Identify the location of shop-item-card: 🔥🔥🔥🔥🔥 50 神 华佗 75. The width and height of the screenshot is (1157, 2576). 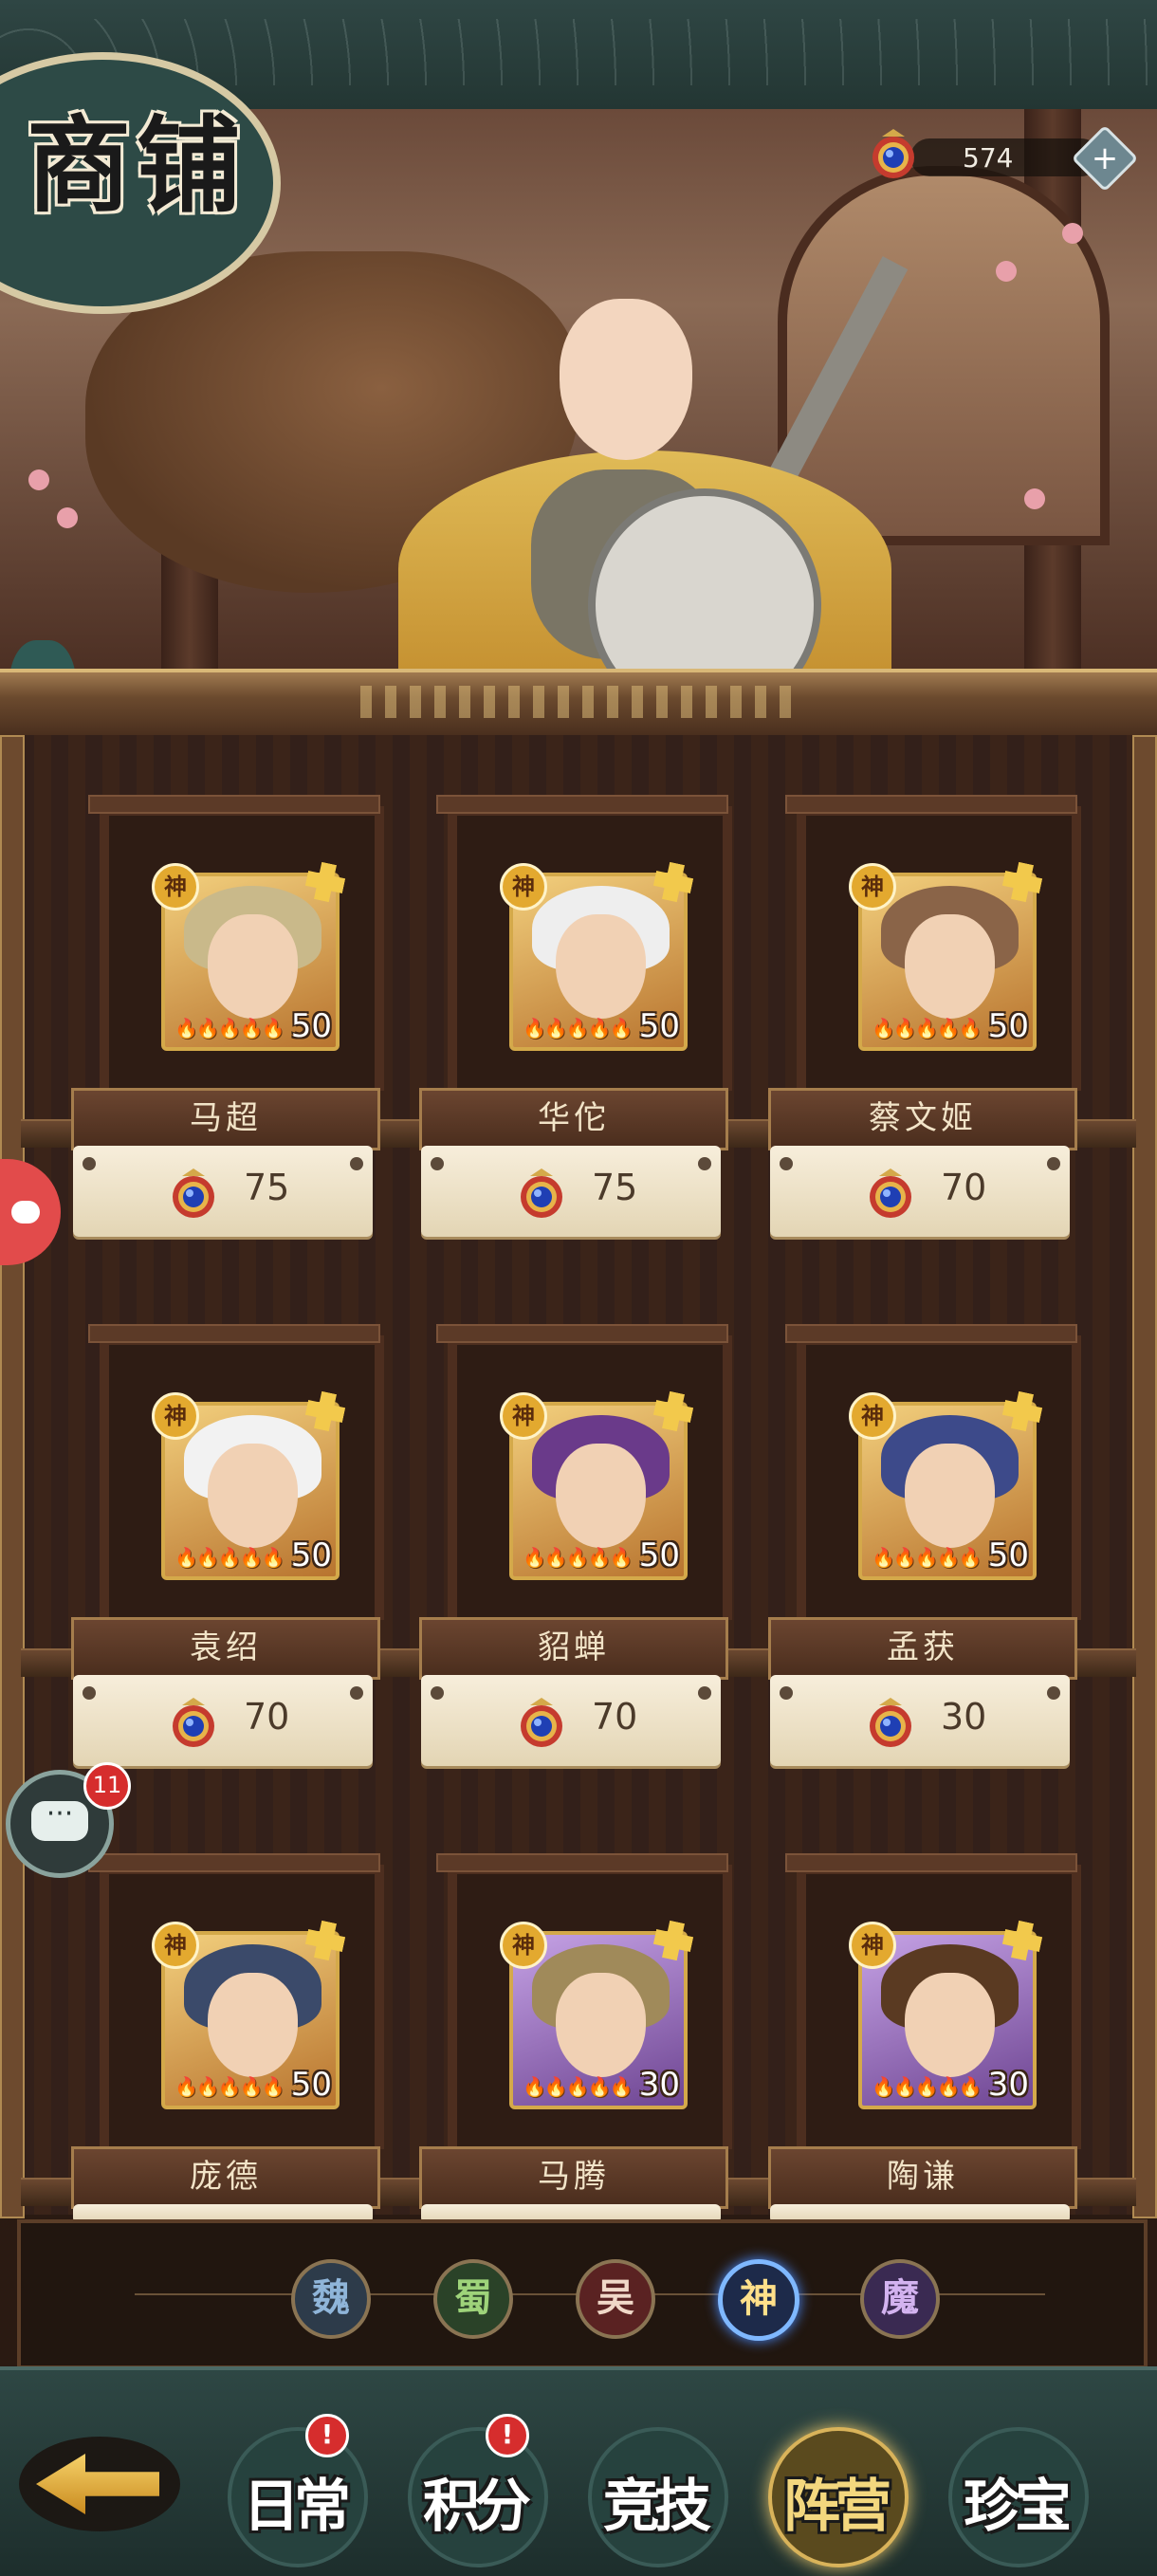
(571, 993).